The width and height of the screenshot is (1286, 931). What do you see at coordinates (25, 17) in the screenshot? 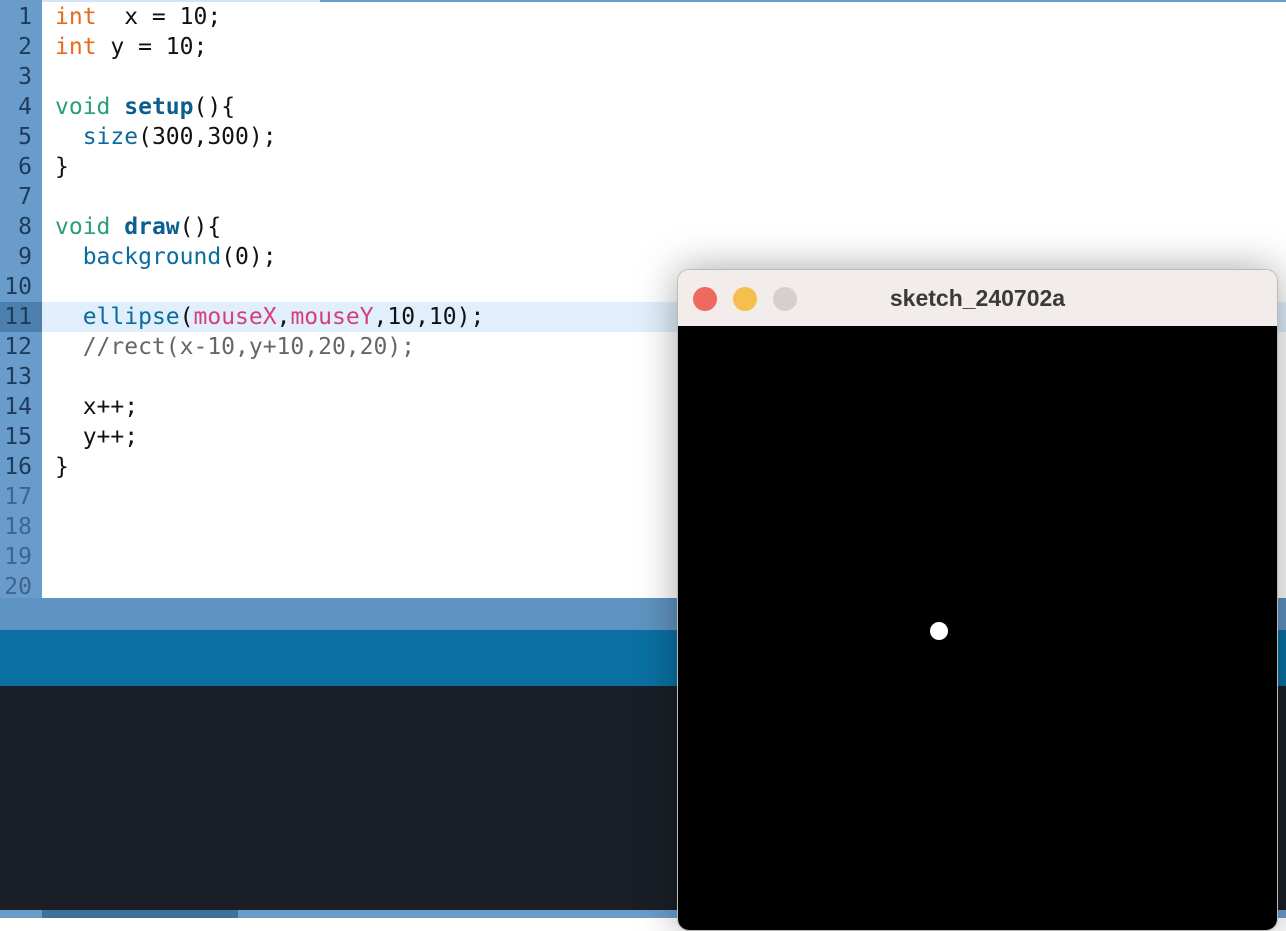
I see `line-number: 1` at bounding box center [25, 17].